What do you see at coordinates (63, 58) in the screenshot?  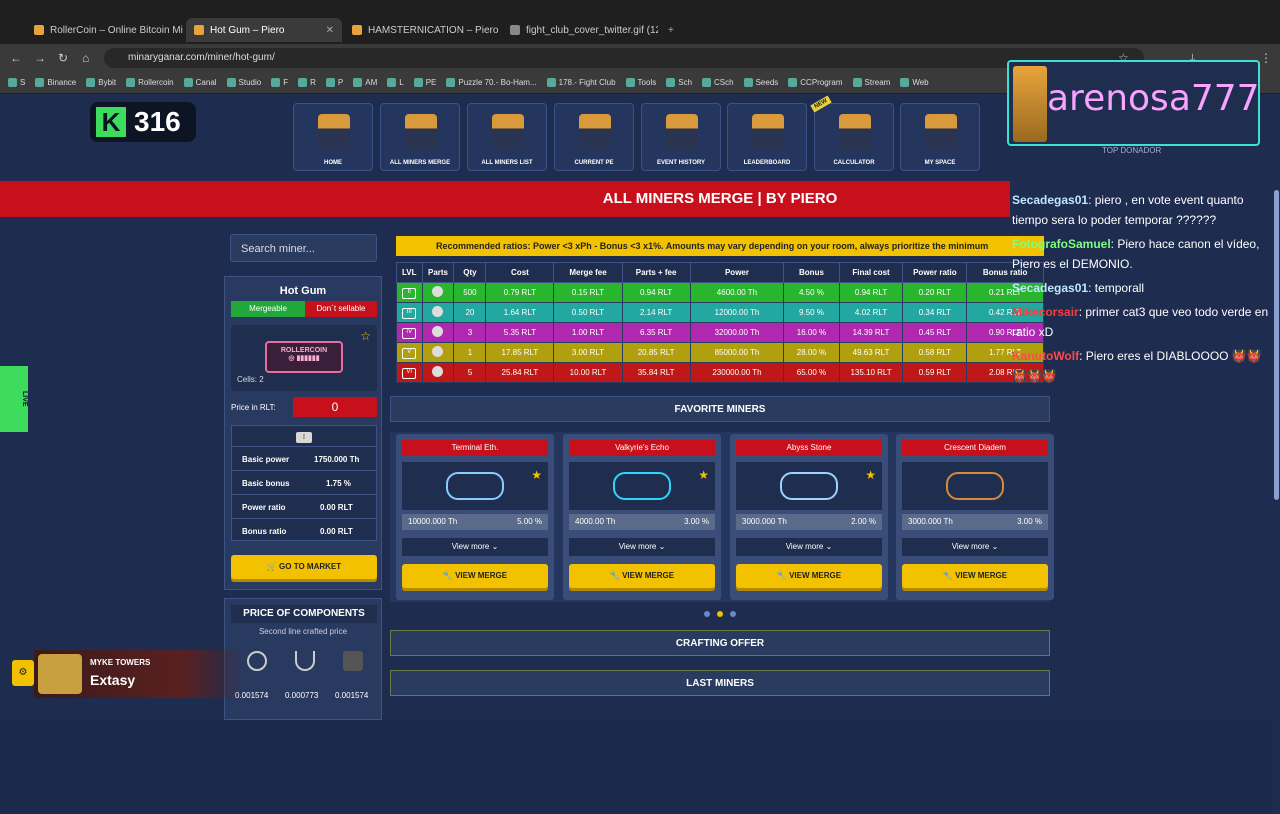 I see `reload-icon: ↻` at bounding box center [63, 58].